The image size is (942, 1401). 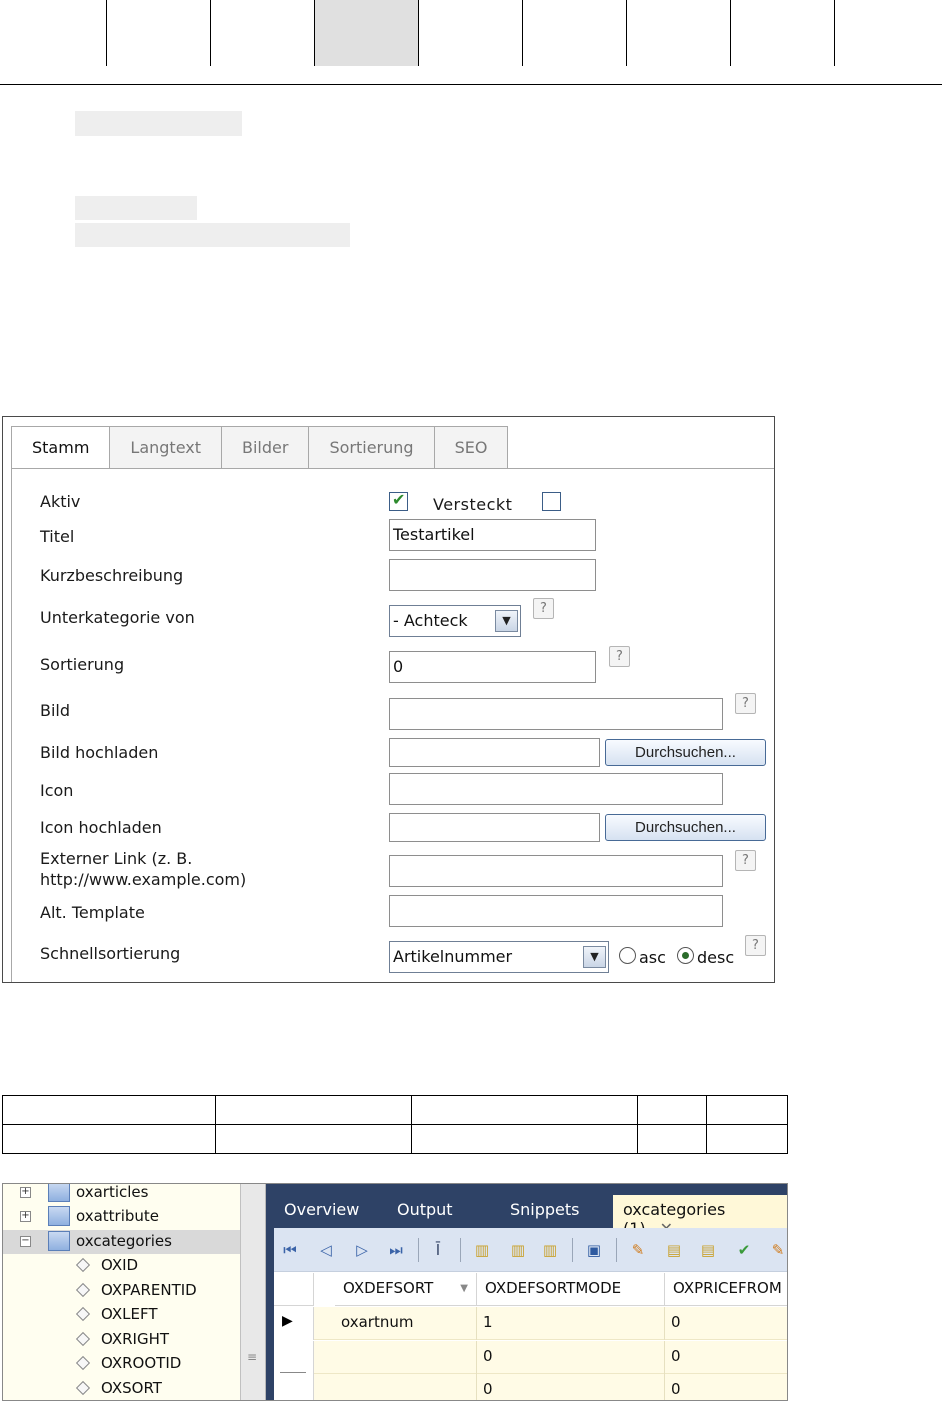 What do you see at coordinates (143, 879) in the screenshot?
I see `externer-link-label-example: http://www.example.com)` at bounding box center [143, 879].